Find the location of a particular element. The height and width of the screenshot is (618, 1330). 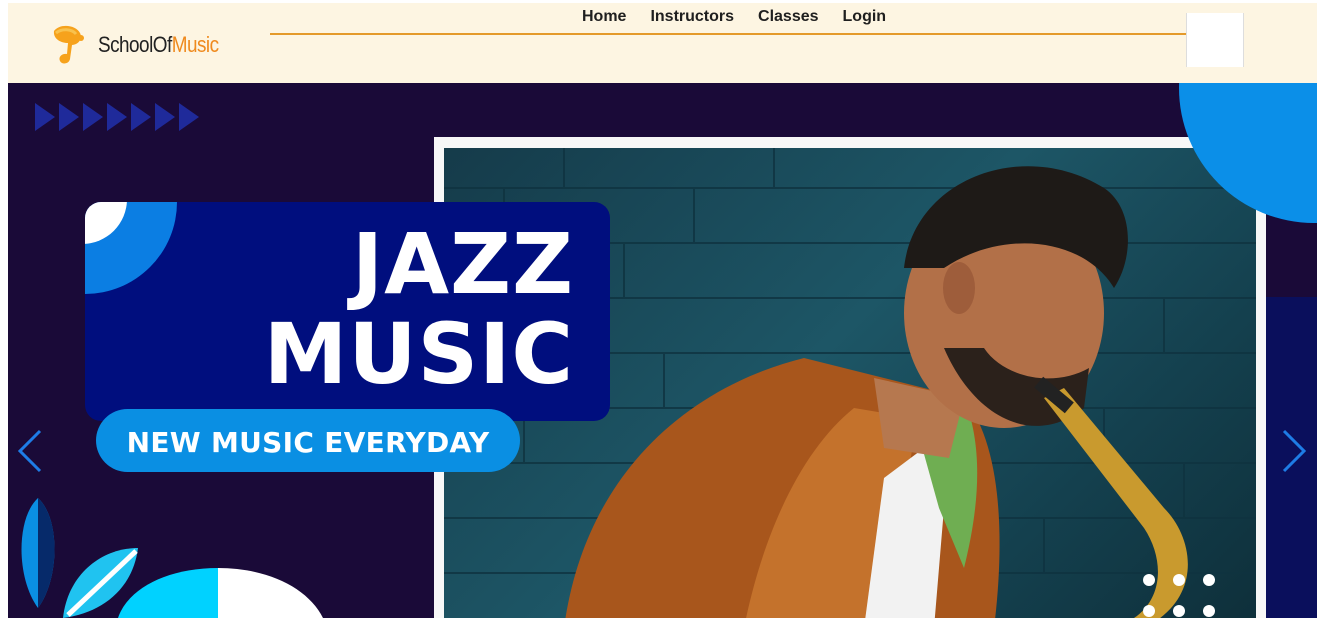

nav-home: Home is located at coordinates (604, 19).